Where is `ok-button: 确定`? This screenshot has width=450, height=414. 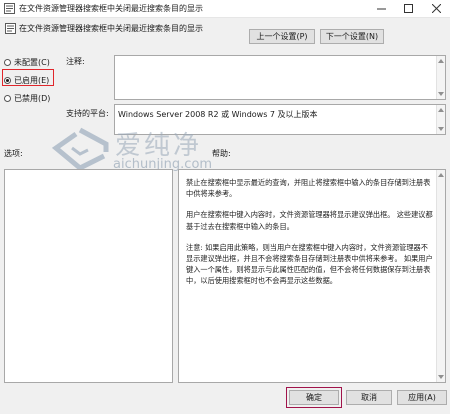 ok-button: 确定 is located at coordinates (314, 397).